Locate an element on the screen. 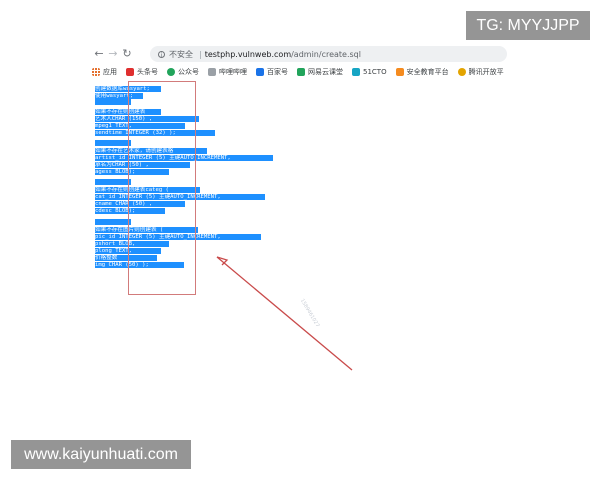 The height and width of the screenshot is (480, 600). back-arrow-icon: ← is located at coordinates (99, 53).